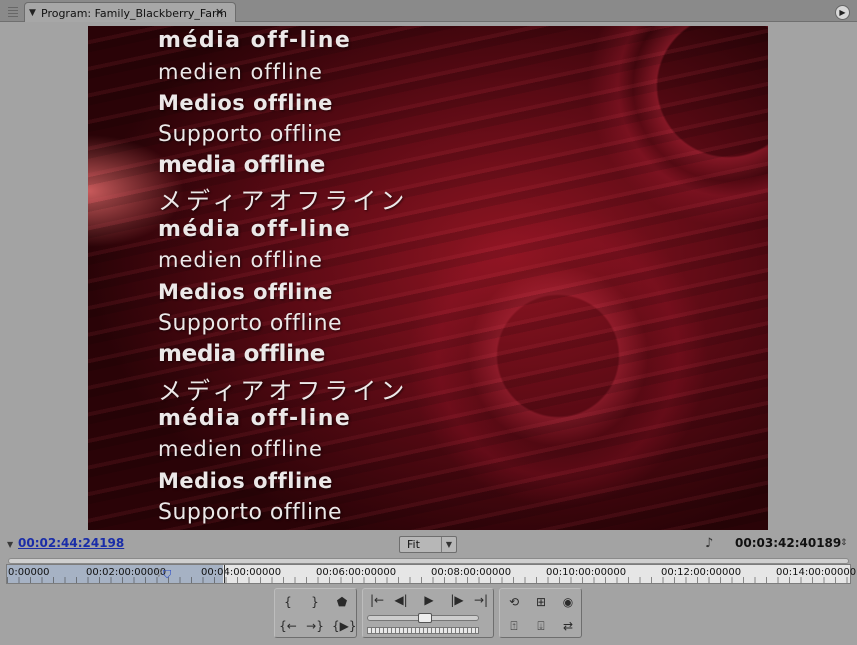 The image size is (857, 645). Describe the element at coordinates (428, 11) in the screenshot. I see `panel-title-bar: ▼ Program: Family_Blackberry_Farm ✕ ▶` at that location.